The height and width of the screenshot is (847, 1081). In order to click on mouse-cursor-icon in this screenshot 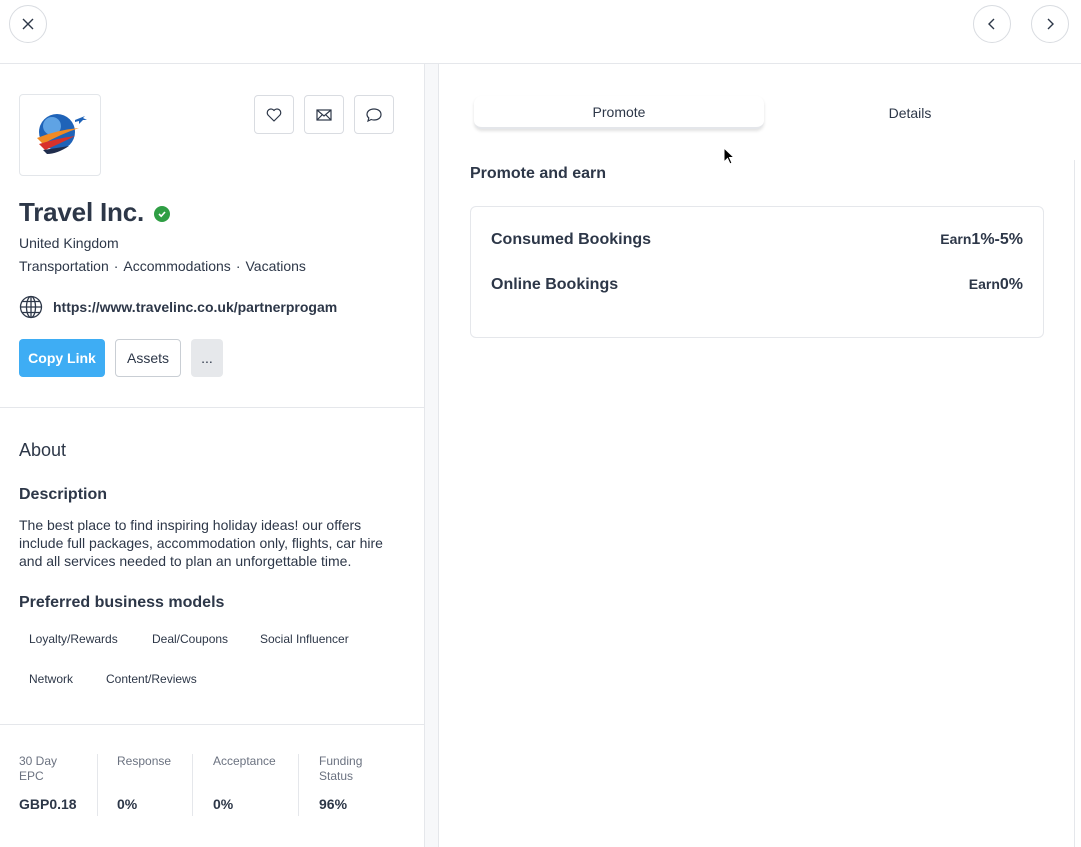, I will do `click(729, 156)`.